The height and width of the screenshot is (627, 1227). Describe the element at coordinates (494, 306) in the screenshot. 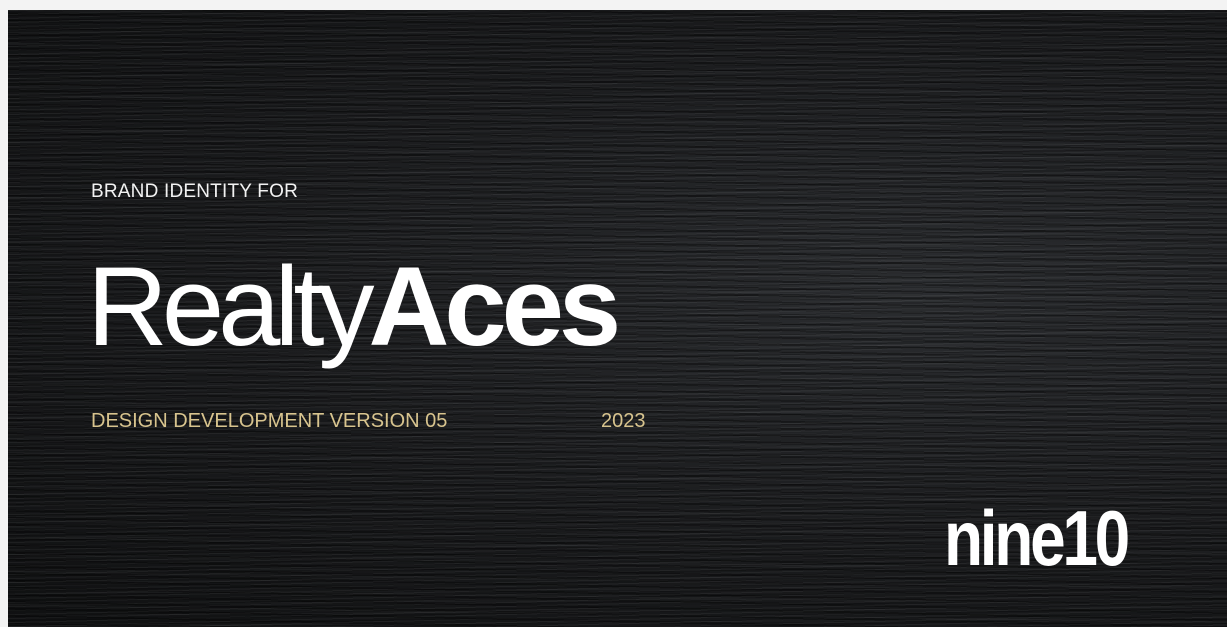

I see `brand-title-bold: Aces` at that location.